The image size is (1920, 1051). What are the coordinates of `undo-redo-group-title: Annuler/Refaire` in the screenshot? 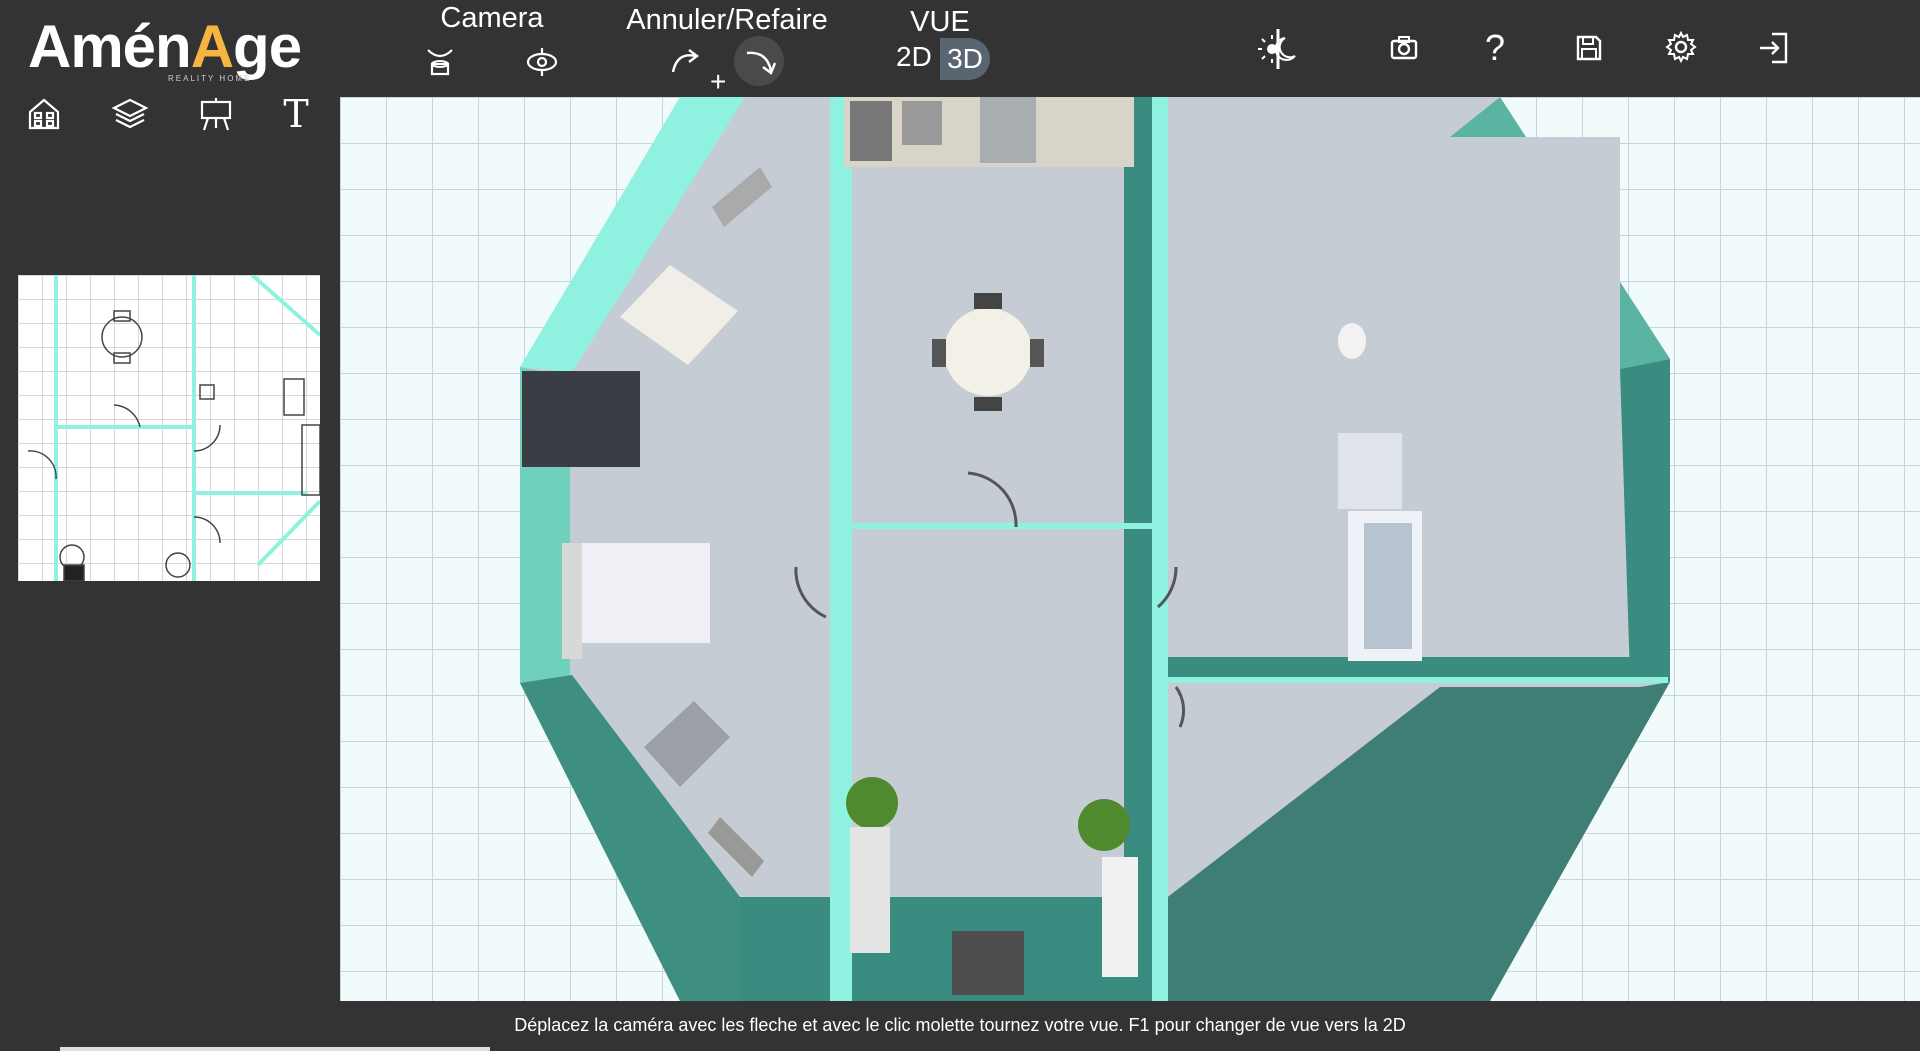 It's located at (727, 20).